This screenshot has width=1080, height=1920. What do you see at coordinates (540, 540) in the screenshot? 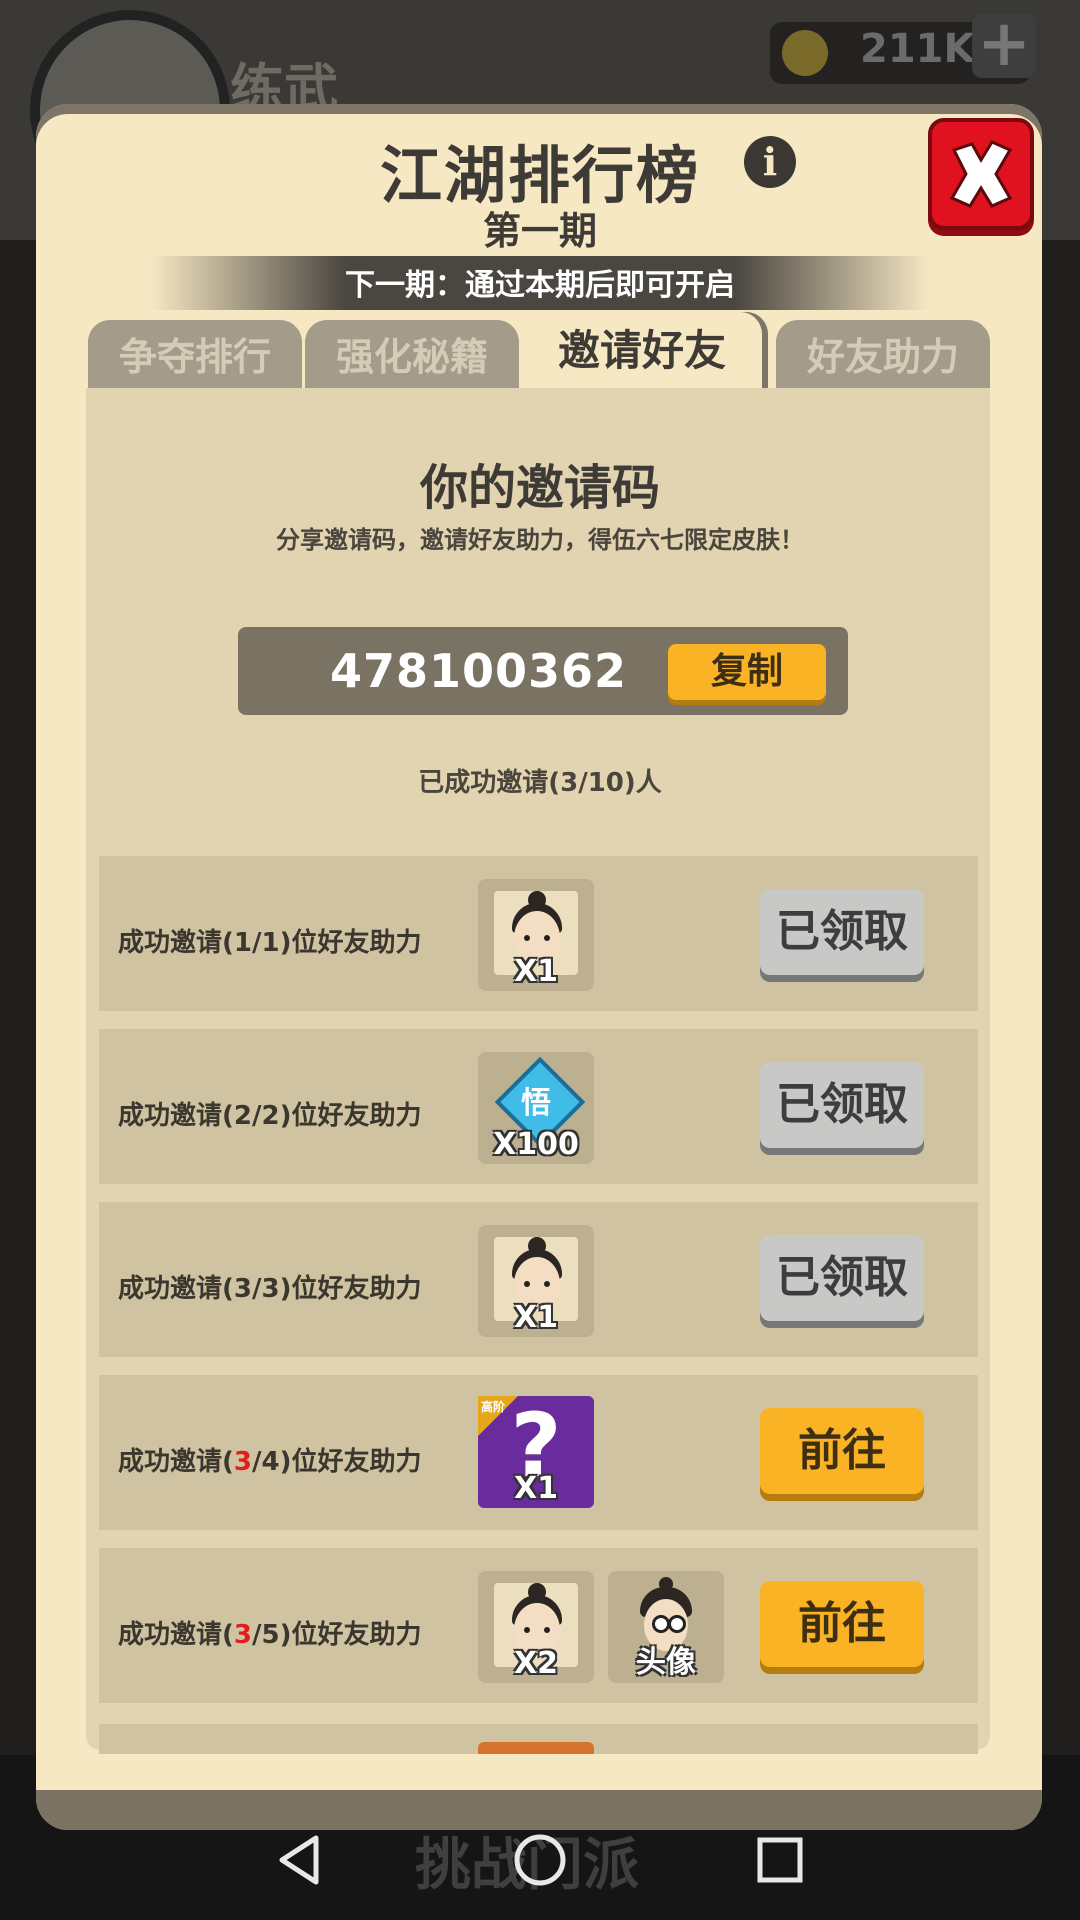
I see `invite-code-description: 分享邀请码，邀请好友助力，得伍六七限定皮肤！` at bounding box center [540, 540].